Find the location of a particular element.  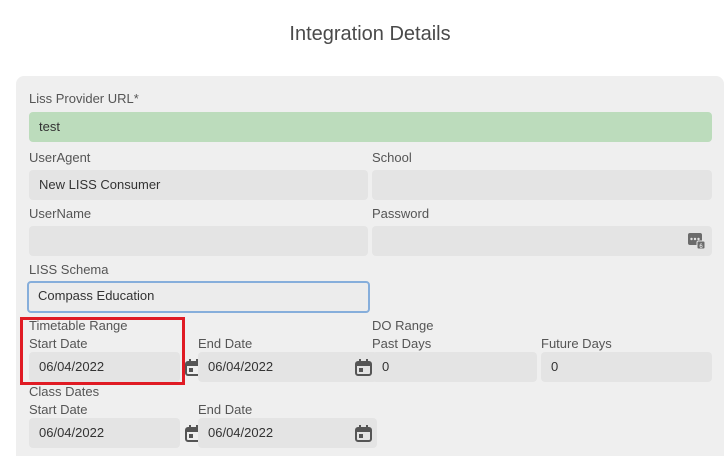

class-dates-label: Class Dates is located at coordinates (64, 391).